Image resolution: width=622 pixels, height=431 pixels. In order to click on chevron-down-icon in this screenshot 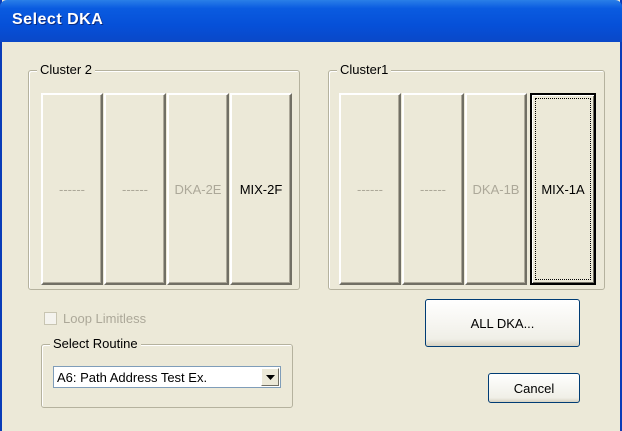, I will do `click(270, 377)`.